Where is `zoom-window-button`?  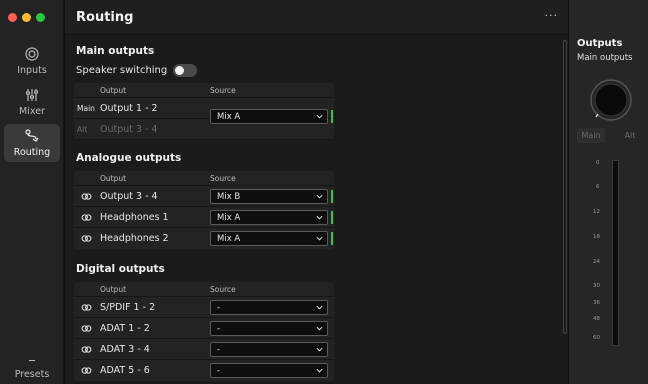 zoom-window-button is located at coordinates (40, 17).